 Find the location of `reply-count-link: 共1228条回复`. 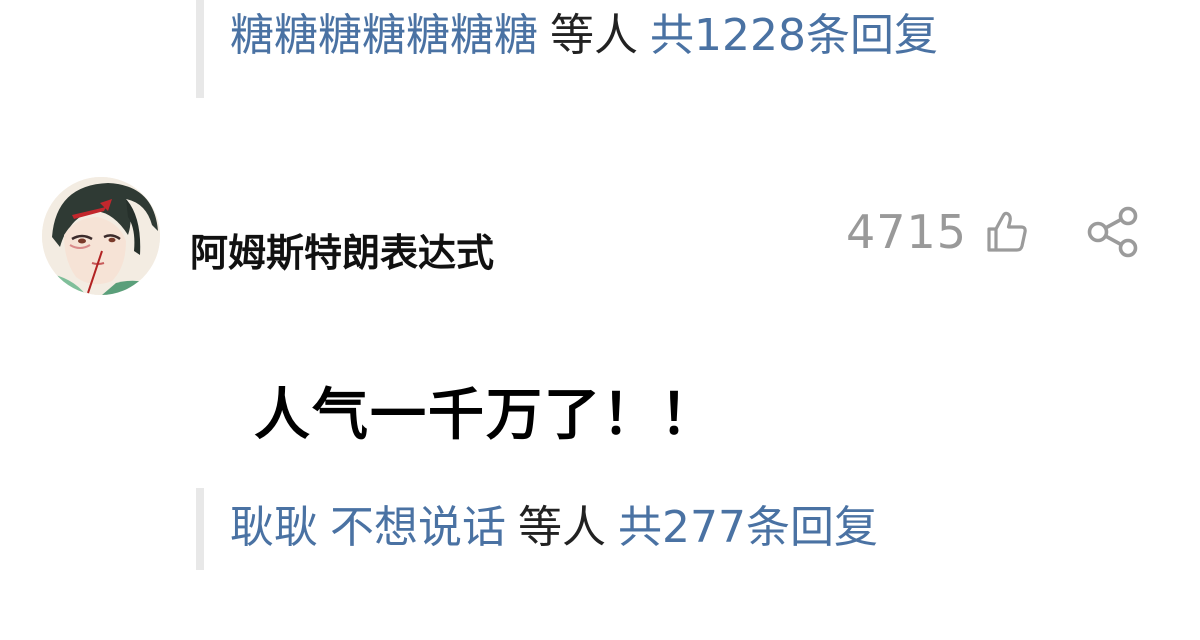

reply-count-link: 共1228条回复 is located at coordinates (794, 35).